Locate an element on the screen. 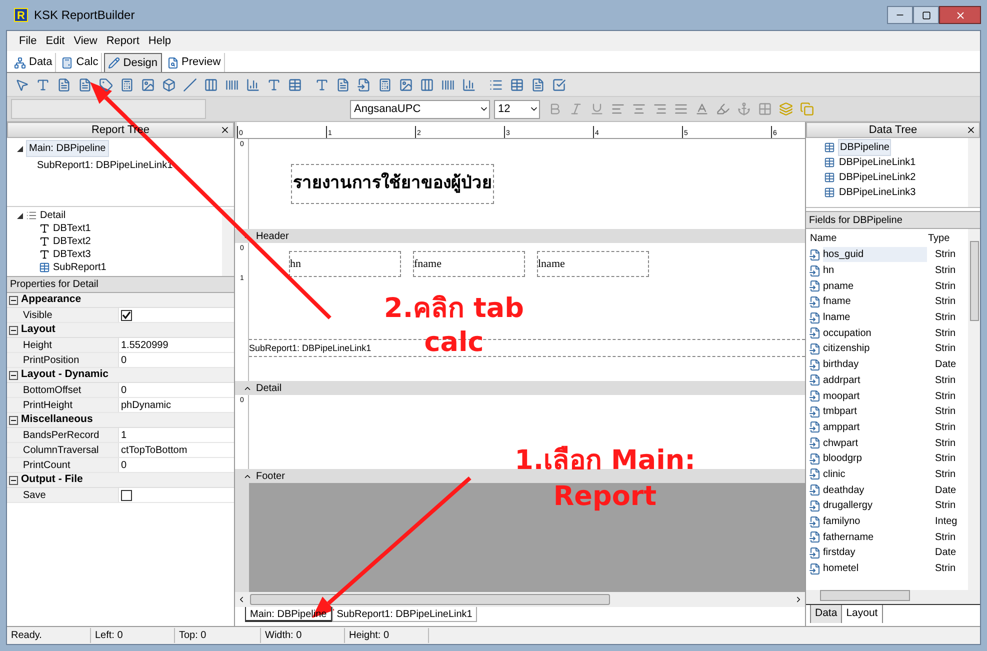  column-header: Type is located at coordinates (939, 238).